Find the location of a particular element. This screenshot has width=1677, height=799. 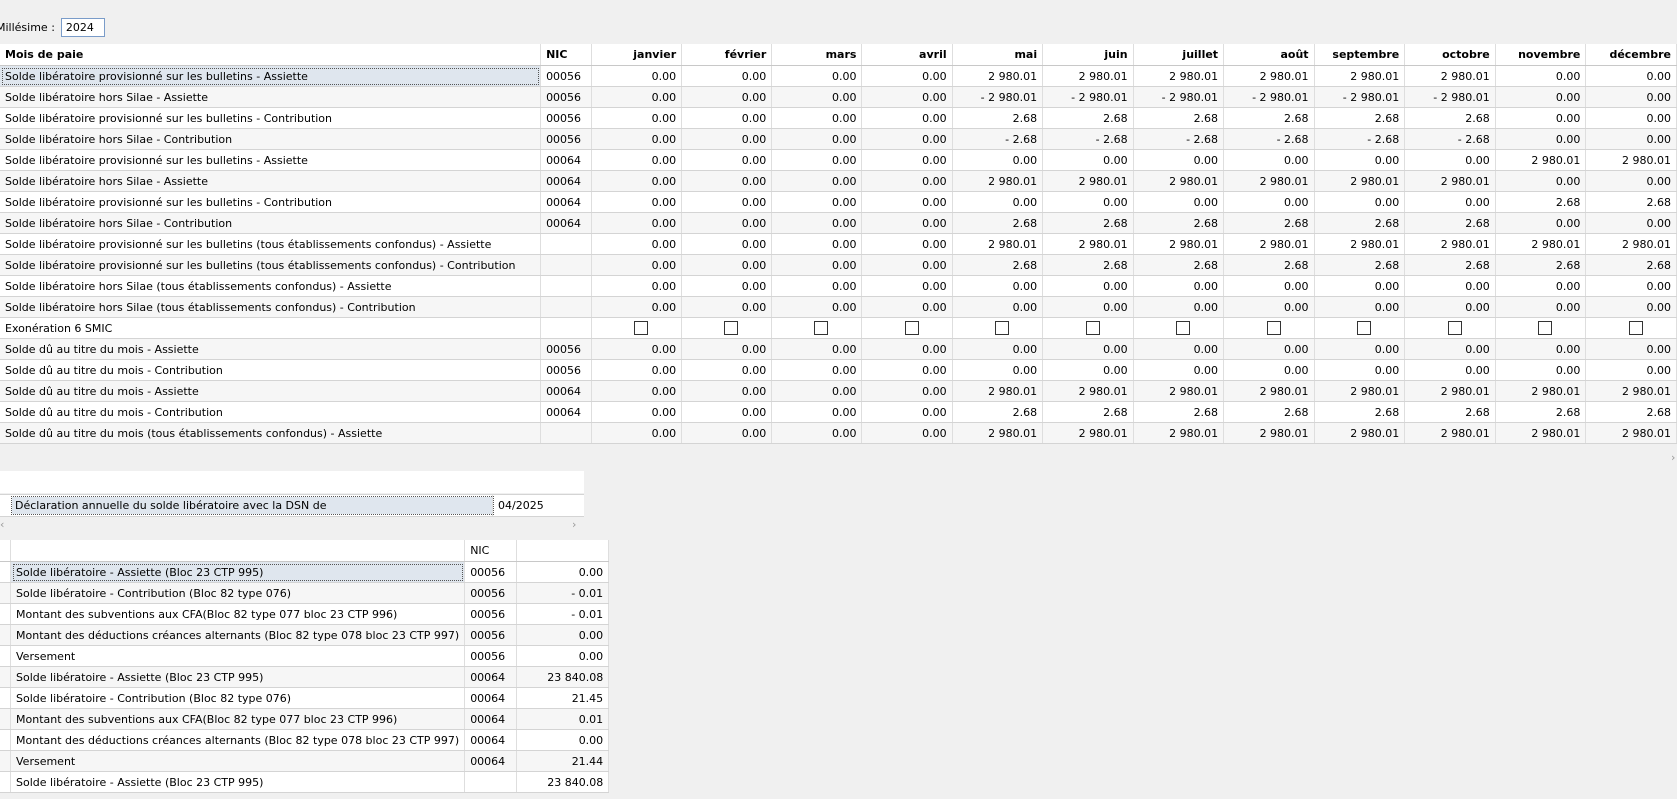

summary-value: 0.01 is located at coordinates (563, 719).